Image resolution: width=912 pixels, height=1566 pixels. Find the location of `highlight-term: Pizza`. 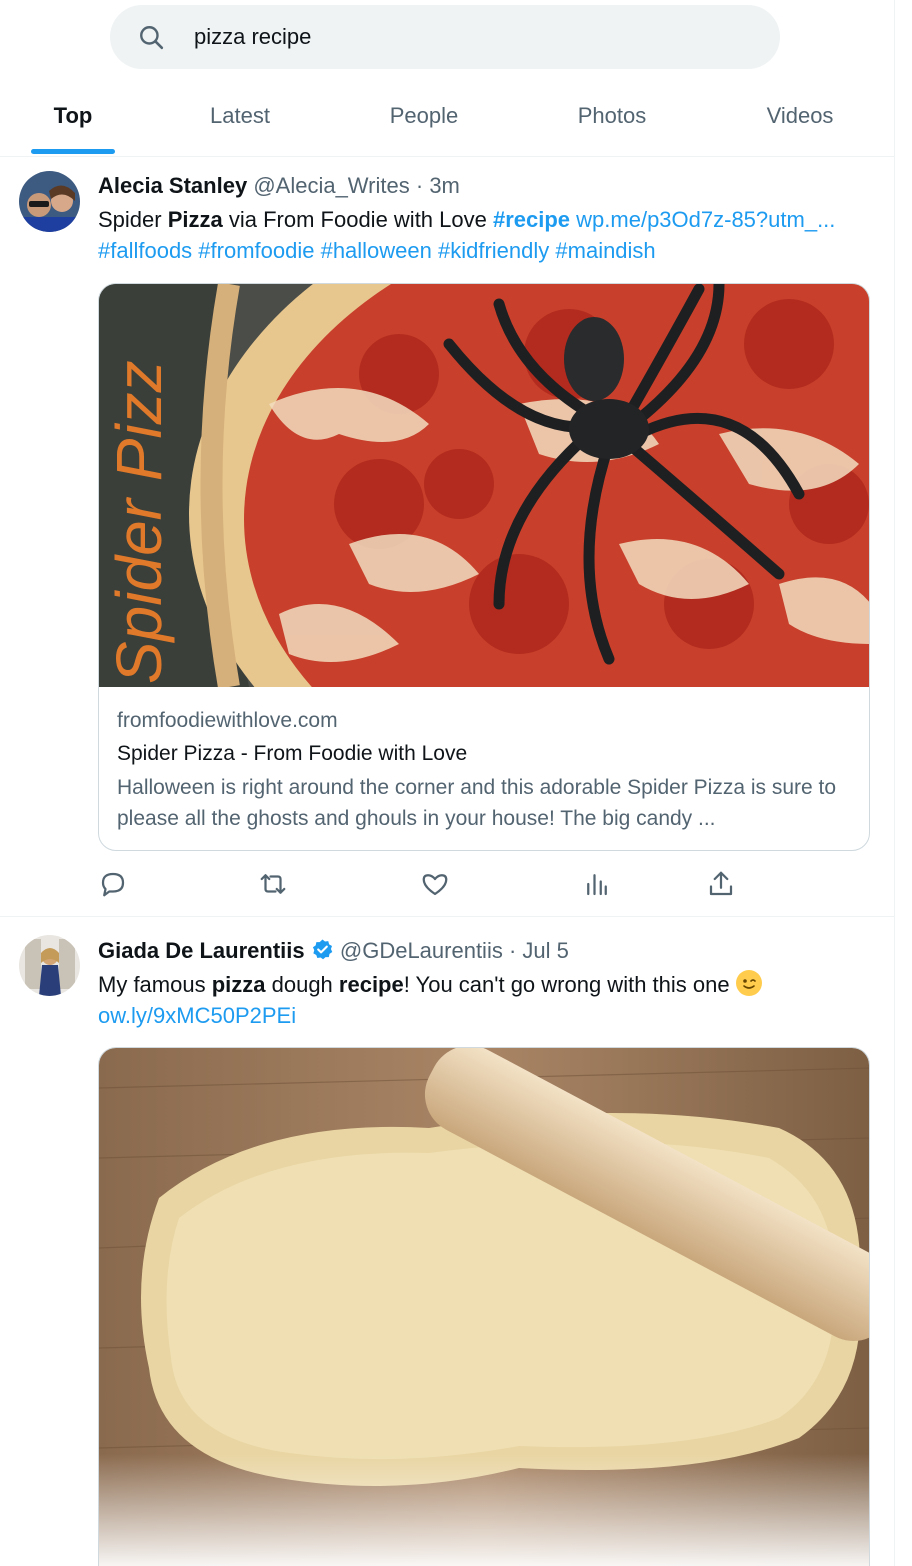

highlight-term: Pizza is located at coordinates (195, 219).